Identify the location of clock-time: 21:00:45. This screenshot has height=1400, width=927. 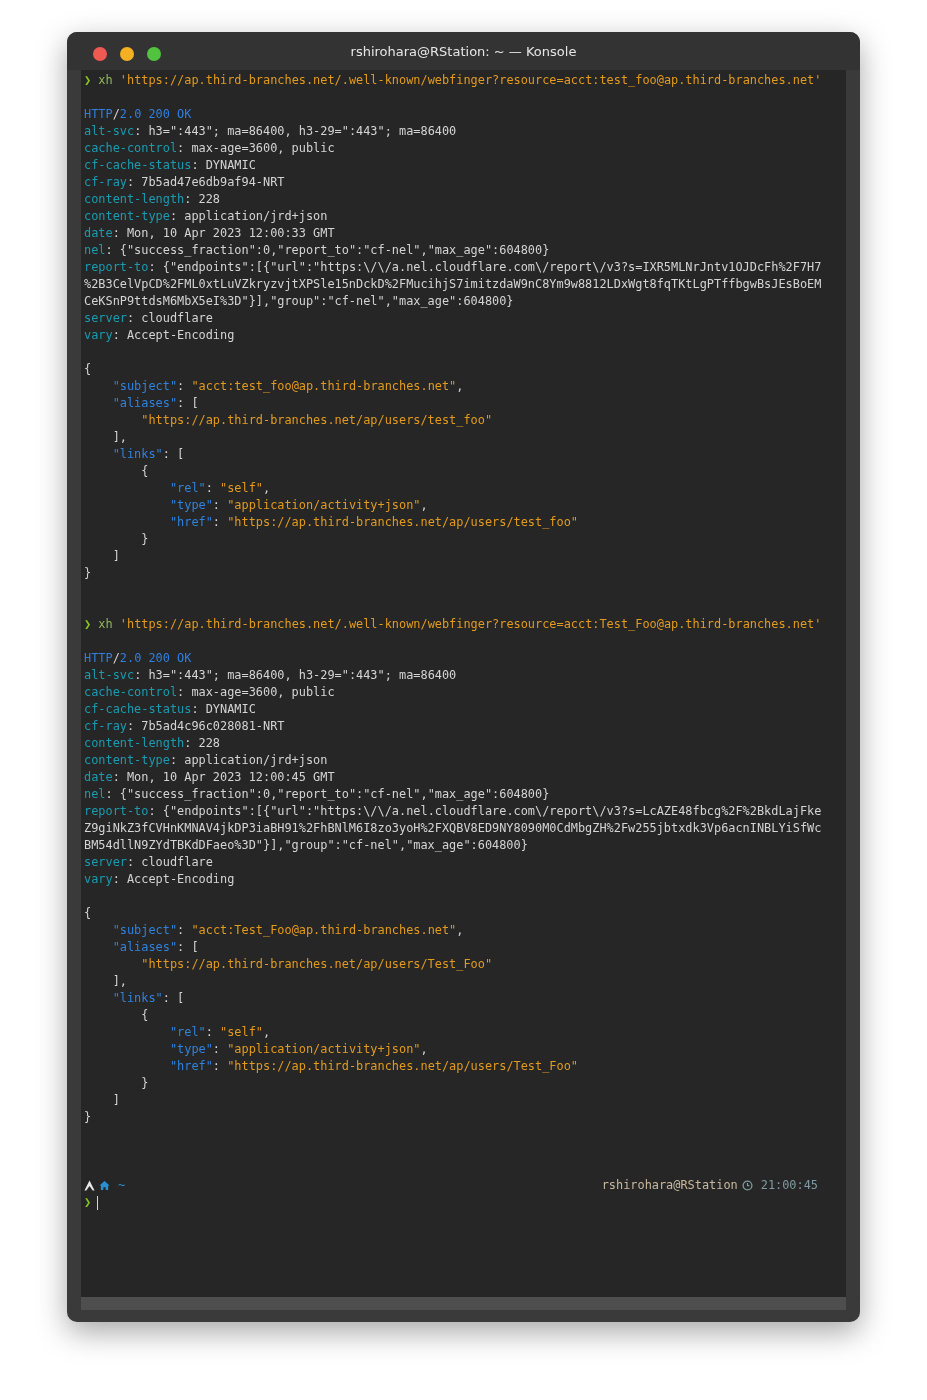
(789, 1185).